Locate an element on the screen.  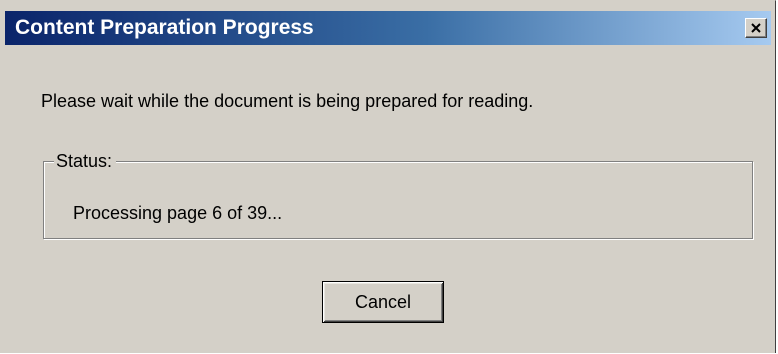
dialog-title: Content Preparation Progress is located at coordinates (164, 27).